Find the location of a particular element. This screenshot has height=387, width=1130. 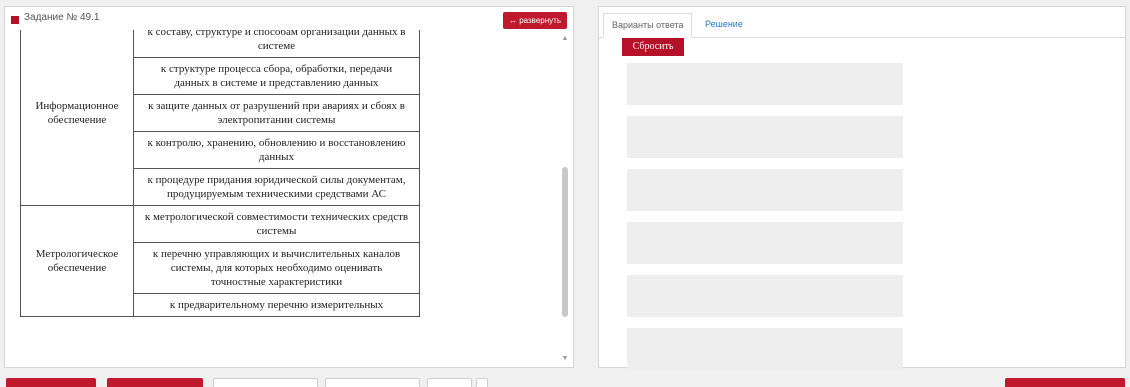

bottom-toolbar is located at coordinates (565, 382).